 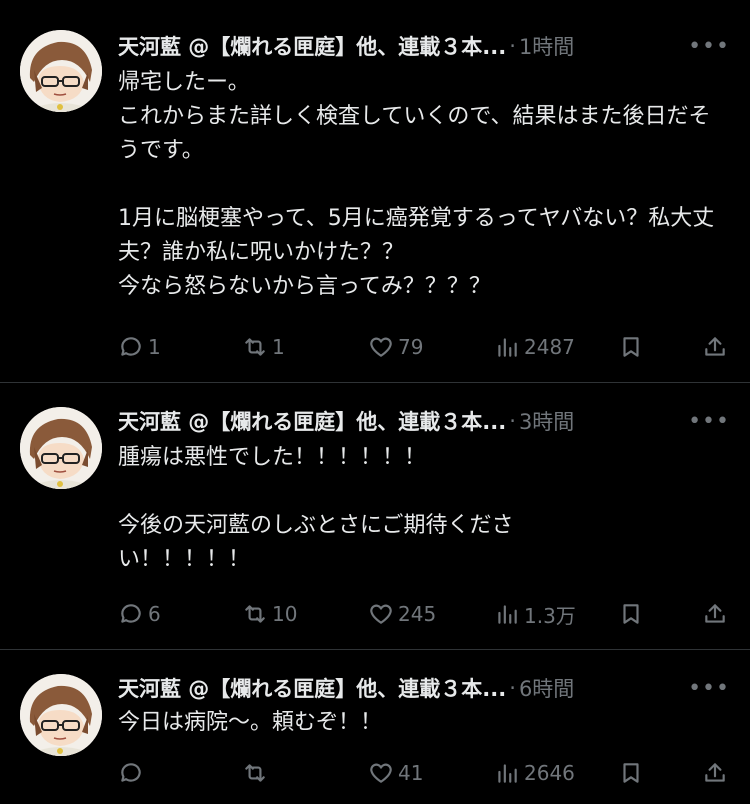 I want to click on like-button: 245, so click(x=402, y=614).